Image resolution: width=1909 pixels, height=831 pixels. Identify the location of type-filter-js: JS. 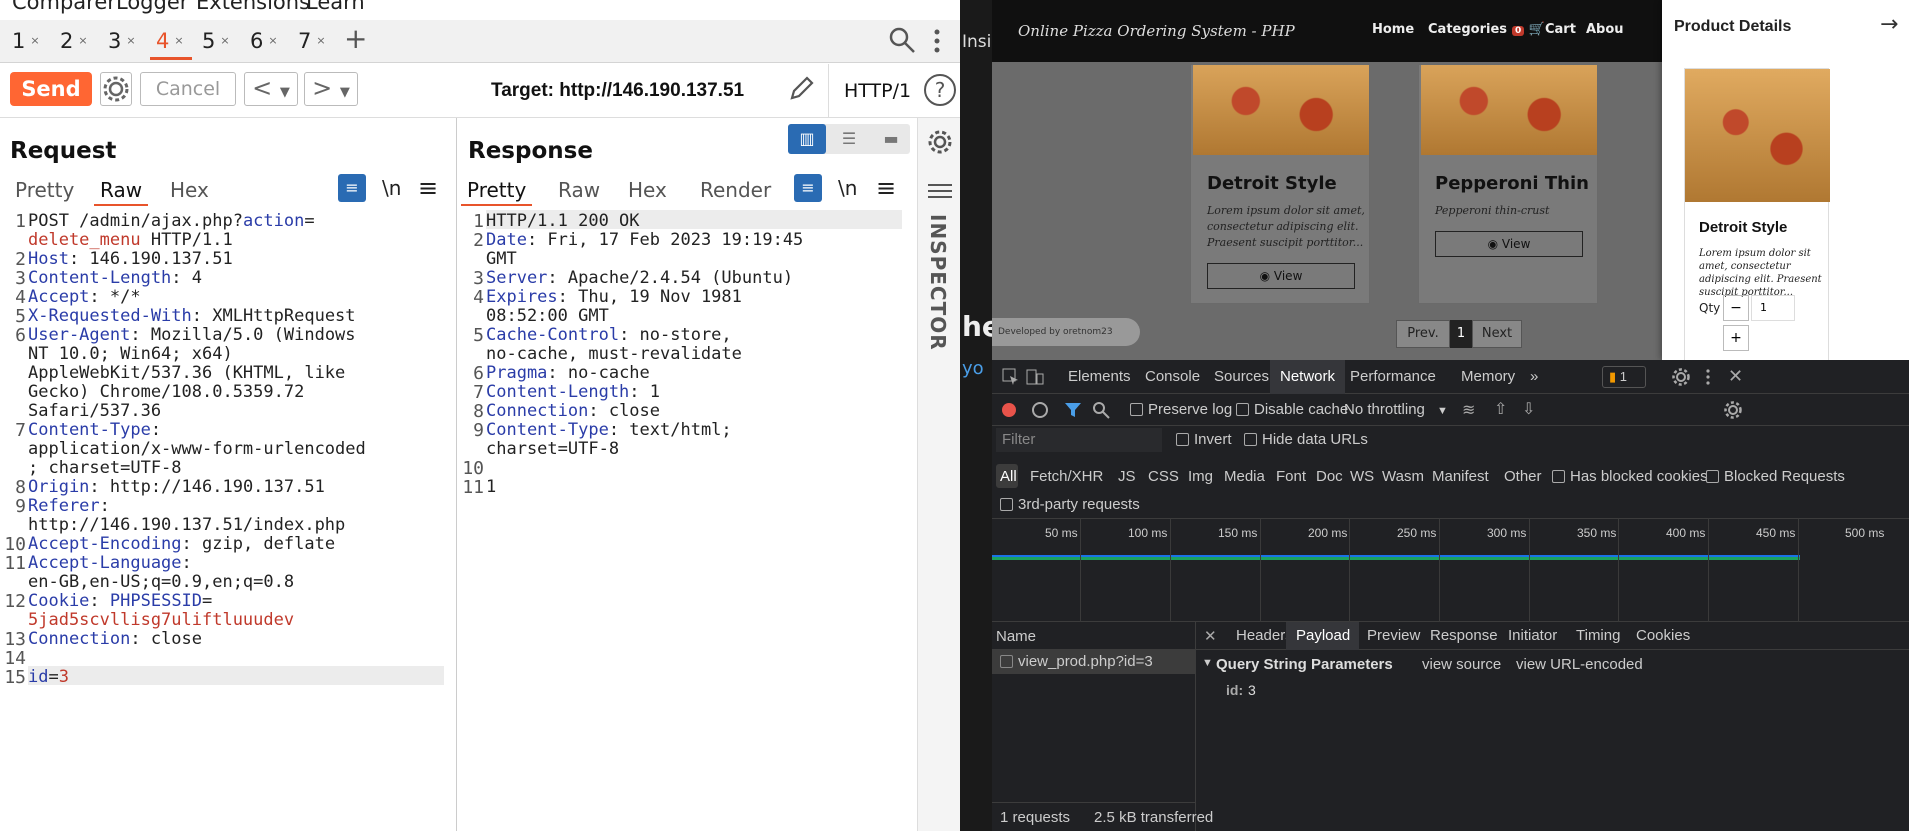
(1127, 476).